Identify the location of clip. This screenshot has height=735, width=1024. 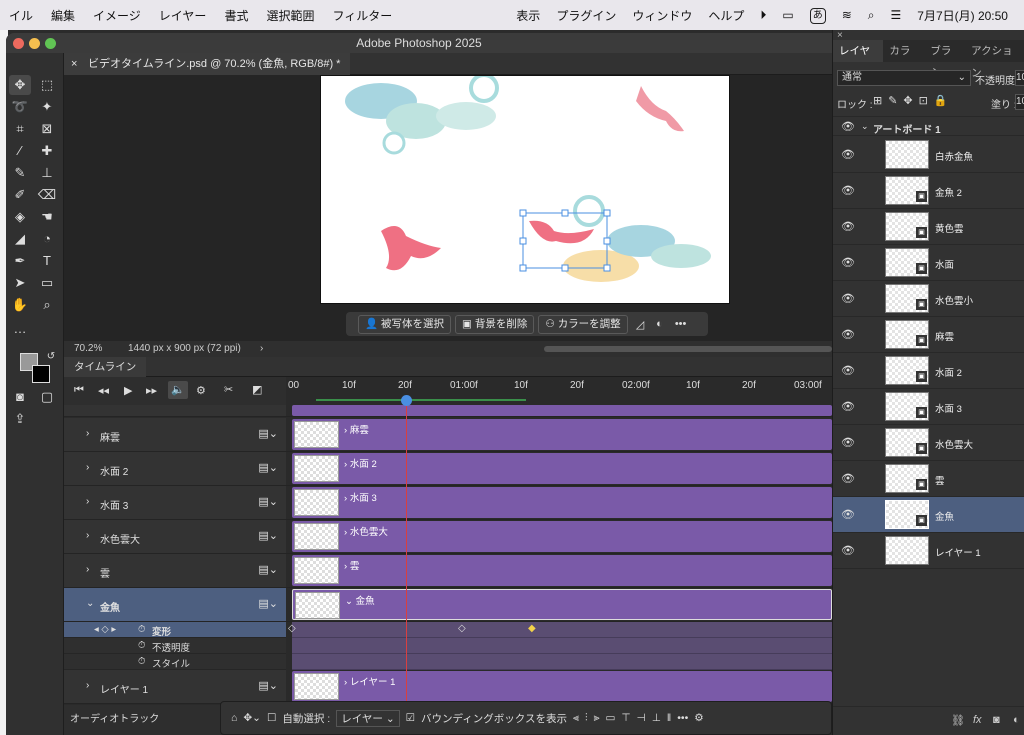
(562, 410).